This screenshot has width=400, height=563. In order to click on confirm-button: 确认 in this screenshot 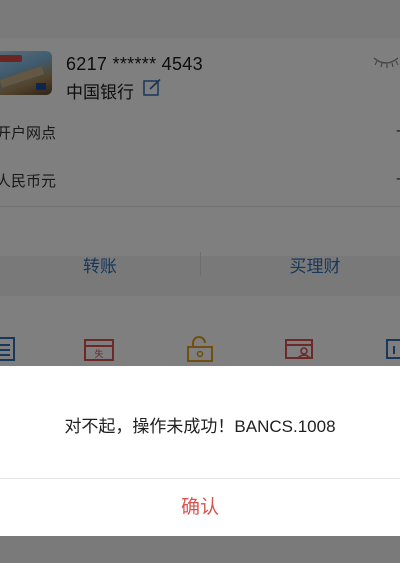, I will do `click(200, 507)`.